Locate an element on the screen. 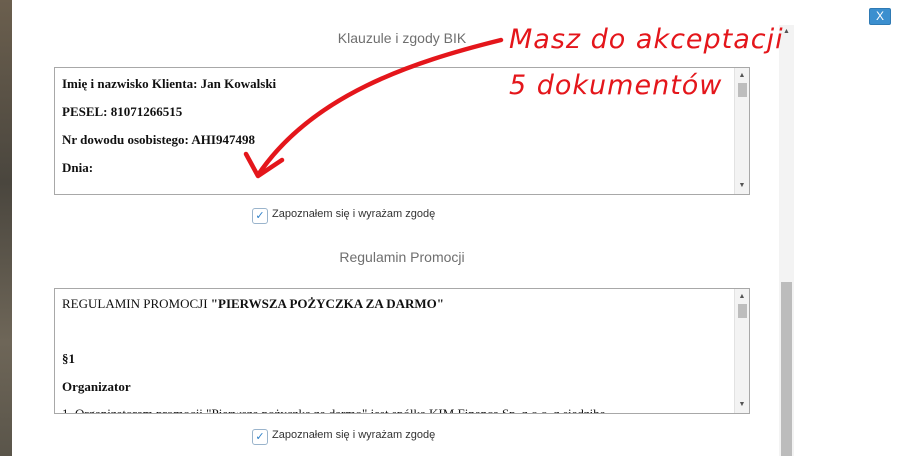  page-backdrop is located at coordinates (6, 228).